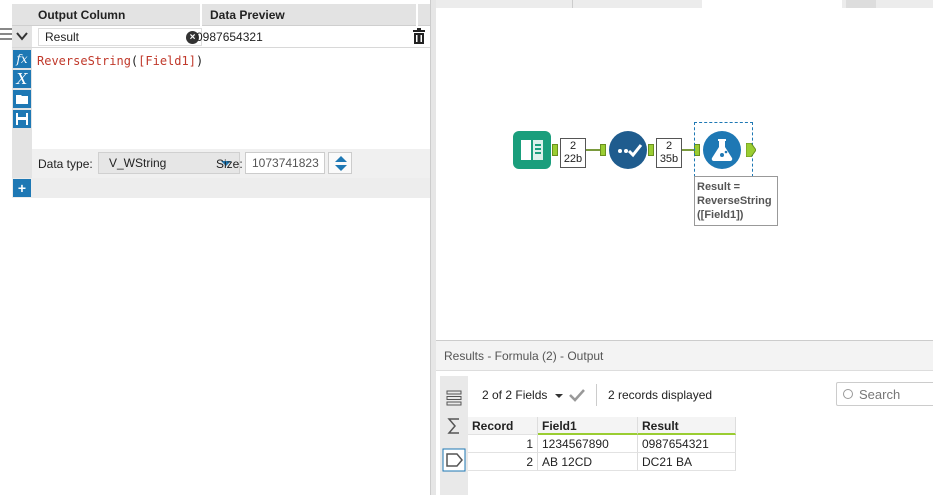 The image size is (933, 495). What do you see at coordinates (687, 444) in the screenshot?
I see `result-cell: 0987654321` at bounding box center [687, 444].